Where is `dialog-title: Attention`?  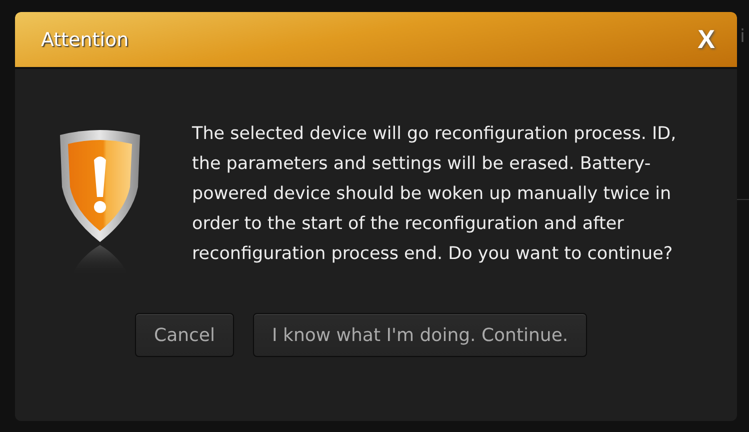
dialog-title: Attention is located at coordinates (85, 39).